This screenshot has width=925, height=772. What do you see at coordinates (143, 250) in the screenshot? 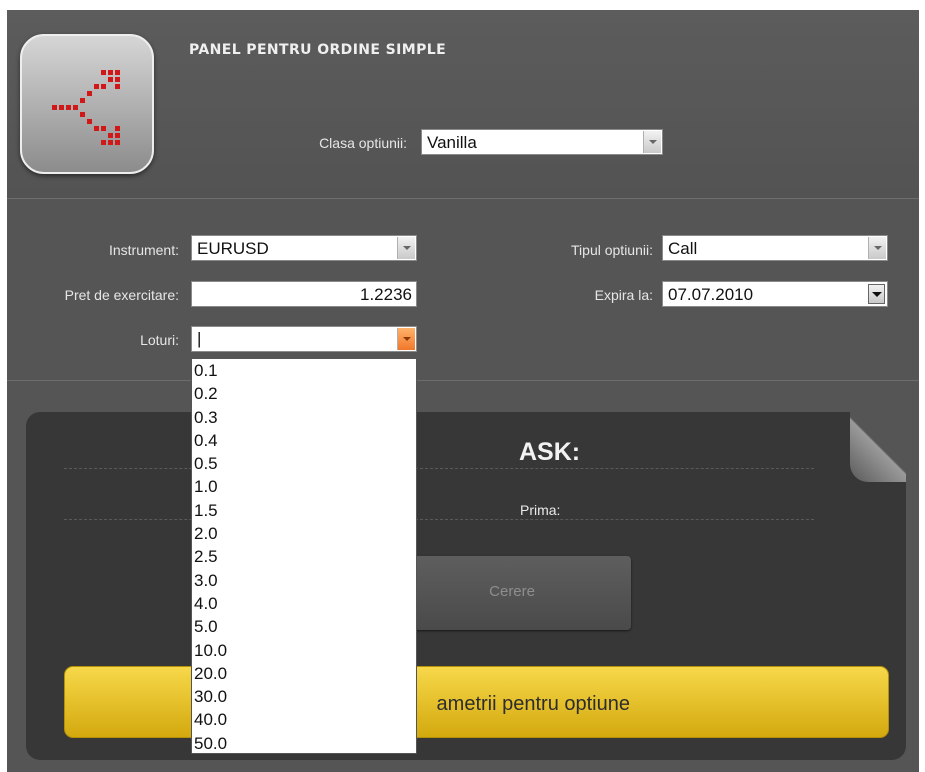
I see `instrument-label: Instrument:` at bounding box center [143, 250].